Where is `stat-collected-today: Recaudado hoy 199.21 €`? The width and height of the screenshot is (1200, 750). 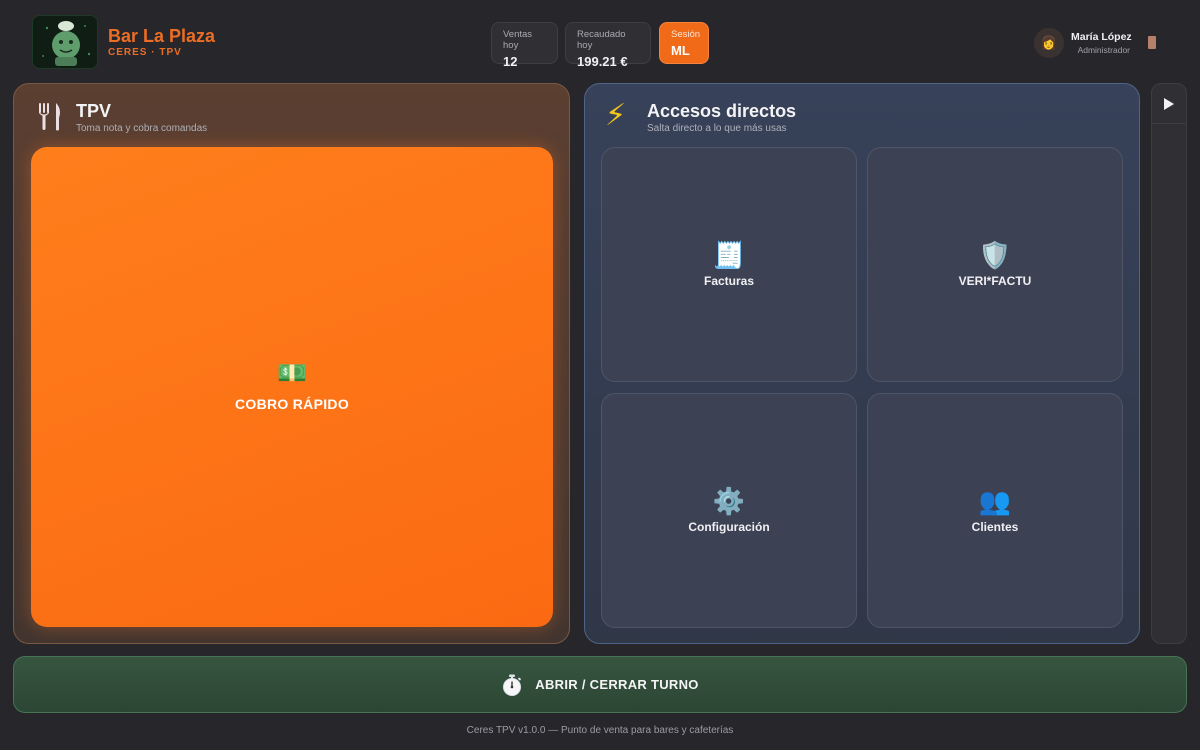 stat-collected-today: Recaudado hoy 199.21 € is located at coordinates (608, 45).